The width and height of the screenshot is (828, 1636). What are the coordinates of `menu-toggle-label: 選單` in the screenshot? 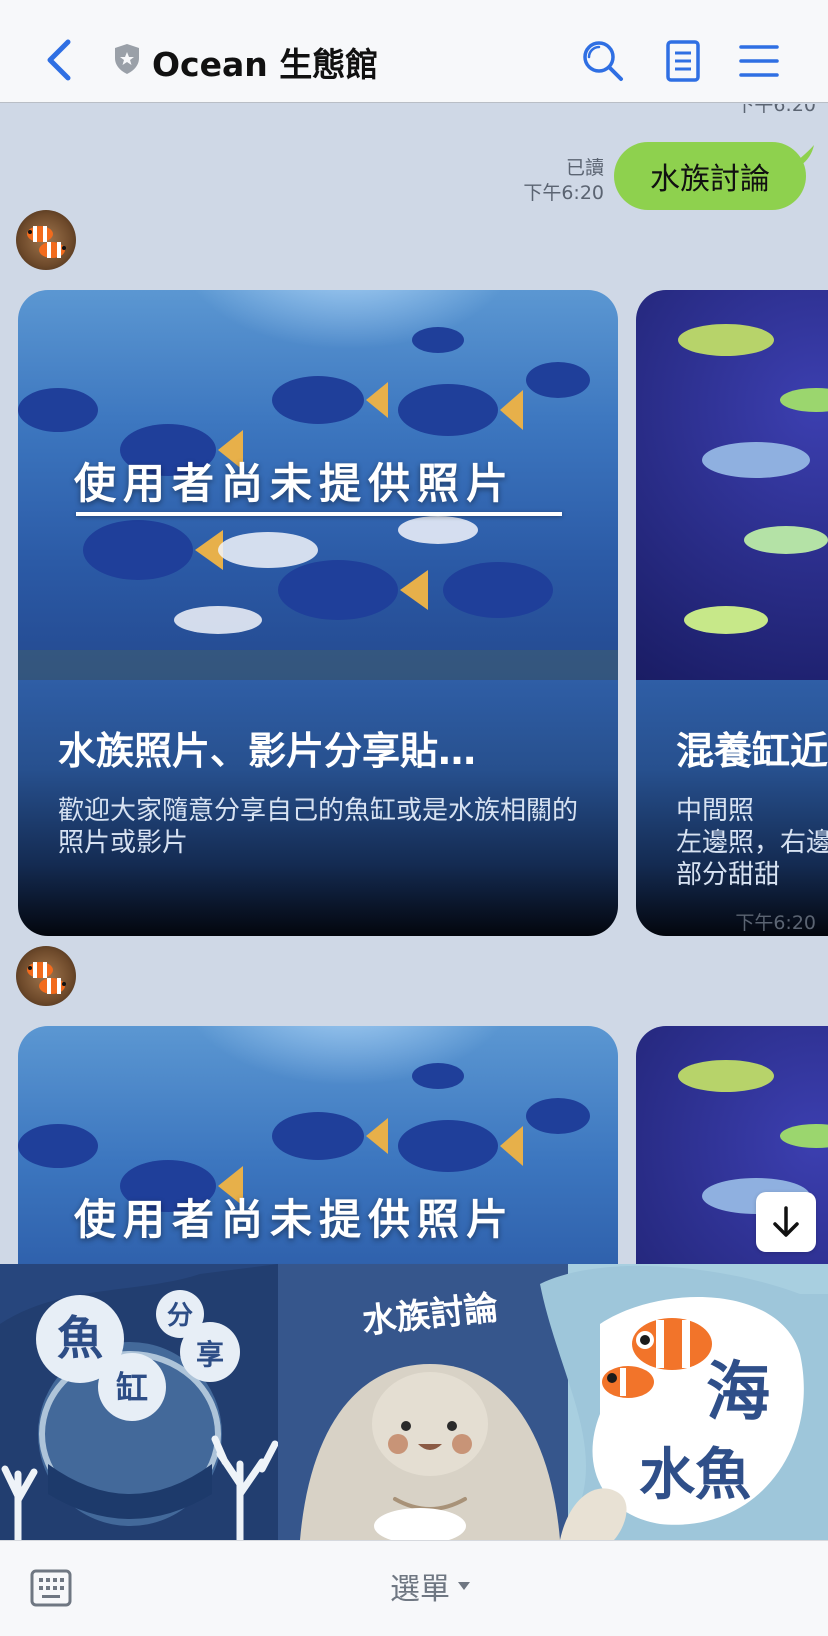 It's located at (420, 1589).